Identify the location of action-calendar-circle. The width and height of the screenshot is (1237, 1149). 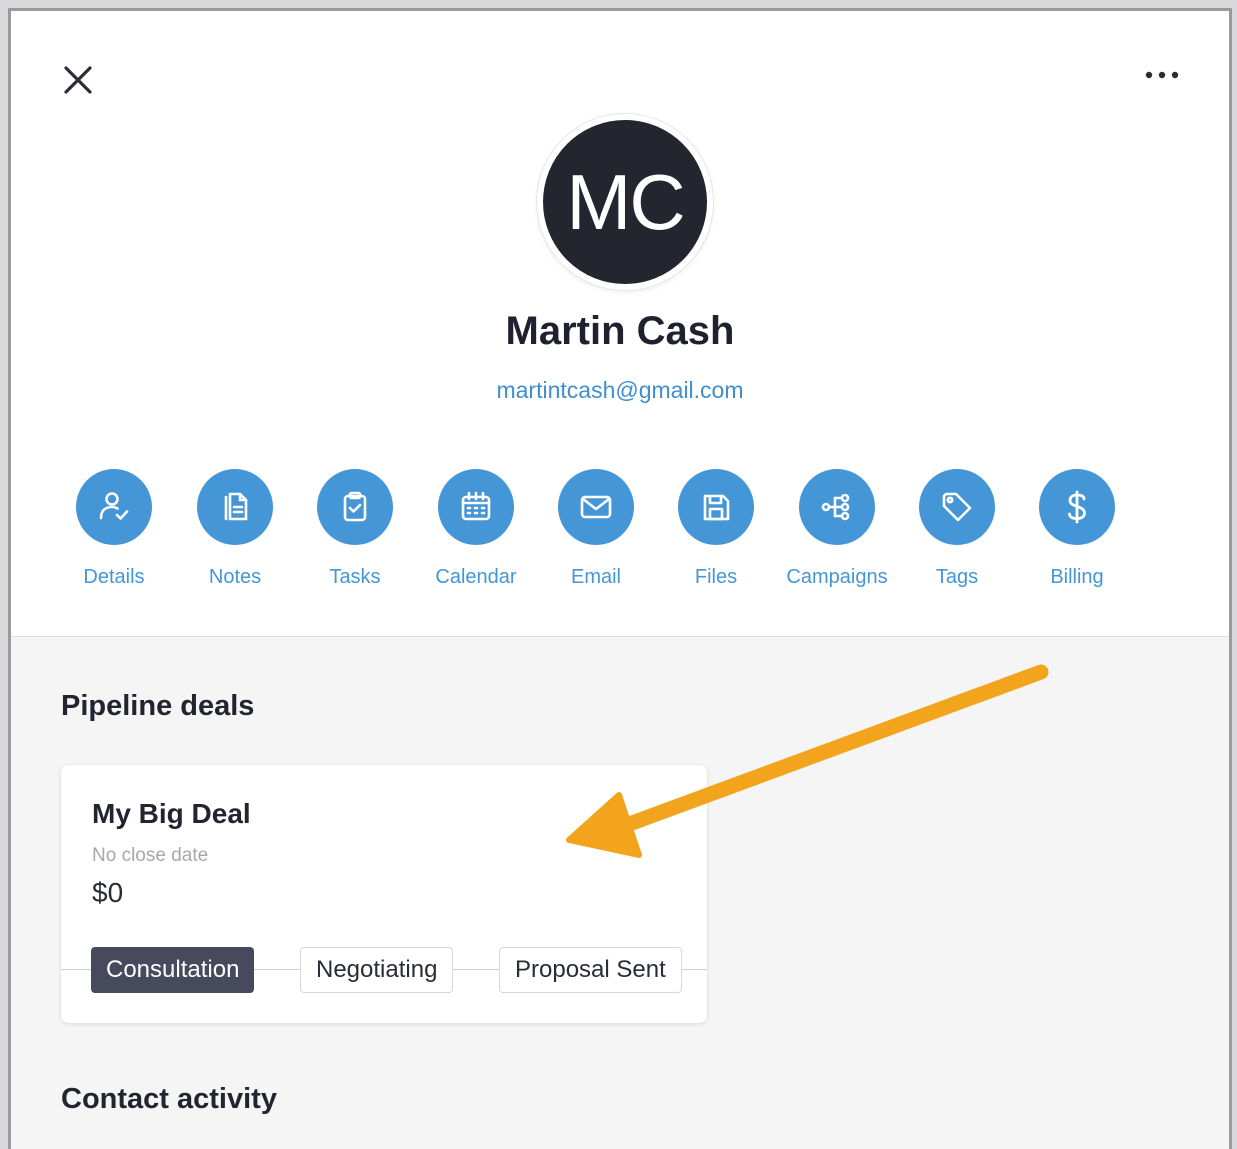
(476, 507).